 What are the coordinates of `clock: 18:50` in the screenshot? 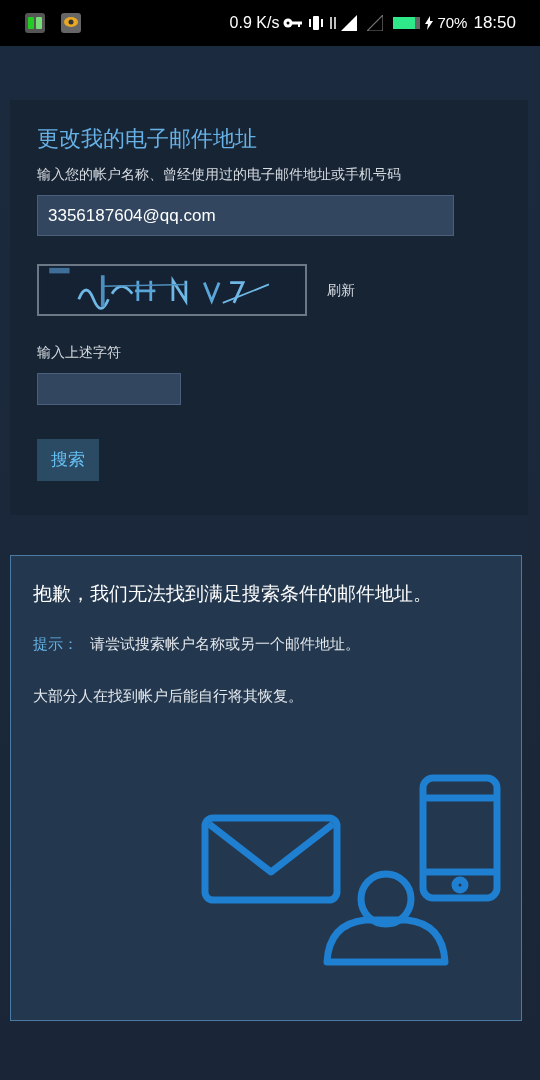 It's located at (494, 23).